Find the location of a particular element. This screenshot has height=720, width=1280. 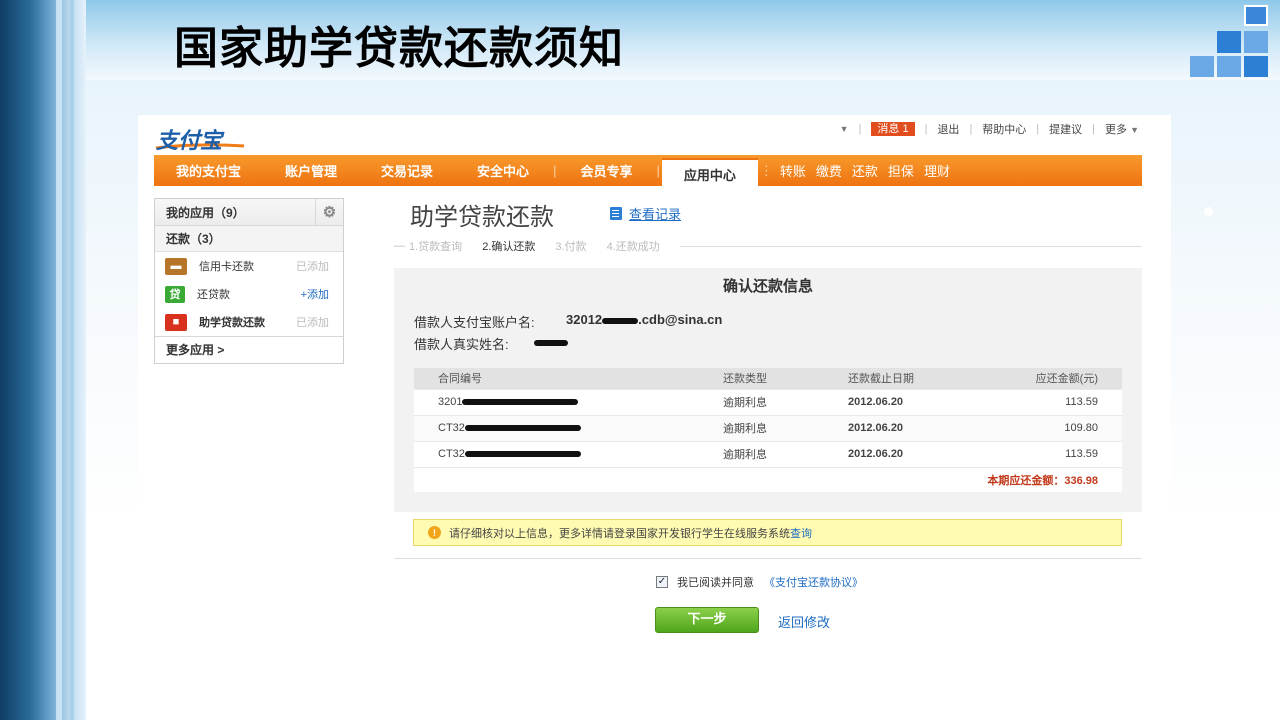

logout-link: 退出 is located at coordinates (948, 129).